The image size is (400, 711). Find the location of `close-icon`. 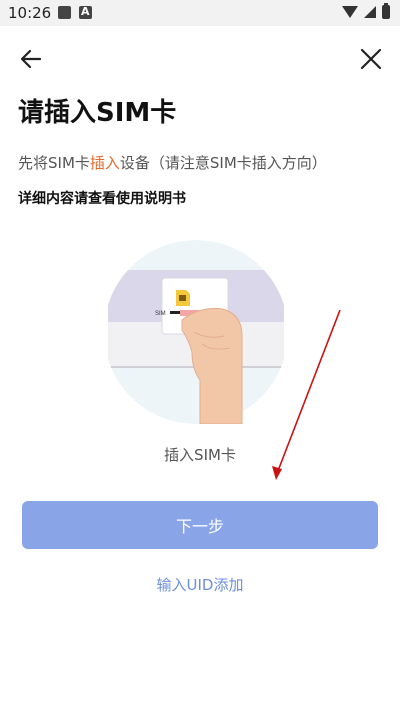

close-icon is located at coordinates (371, 59).